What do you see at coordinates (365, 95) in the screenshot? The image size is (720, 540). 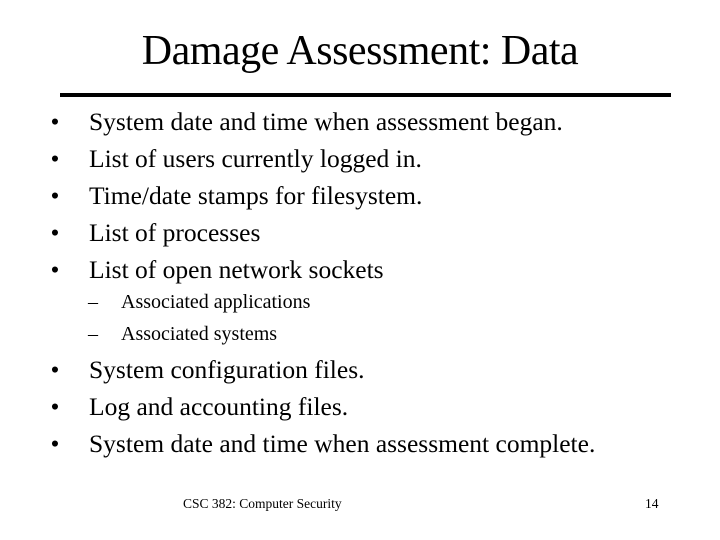 I see `title-divider` at bounding box center [365, 95].